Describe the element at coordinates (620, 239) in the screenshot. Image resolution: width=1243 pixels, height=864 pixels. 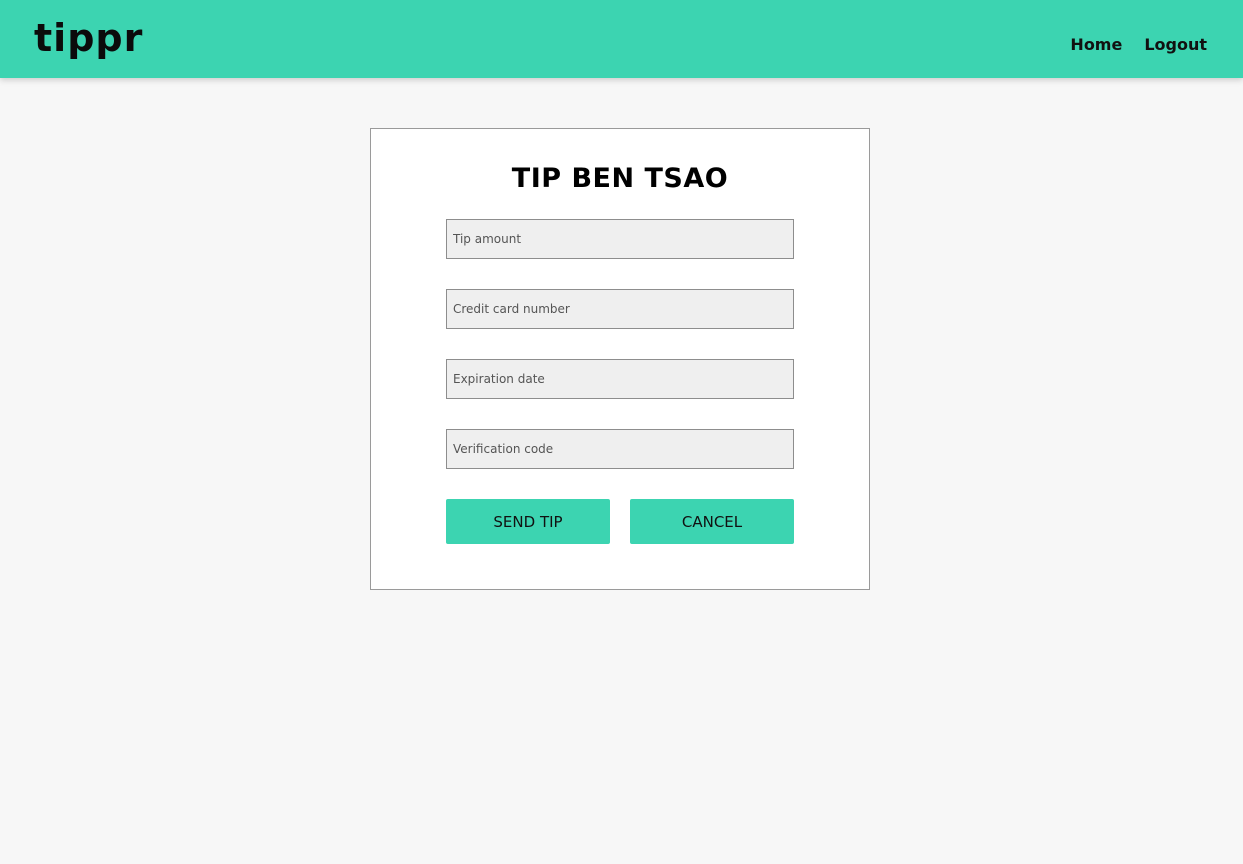
I see `tip-amount-input` at that location.